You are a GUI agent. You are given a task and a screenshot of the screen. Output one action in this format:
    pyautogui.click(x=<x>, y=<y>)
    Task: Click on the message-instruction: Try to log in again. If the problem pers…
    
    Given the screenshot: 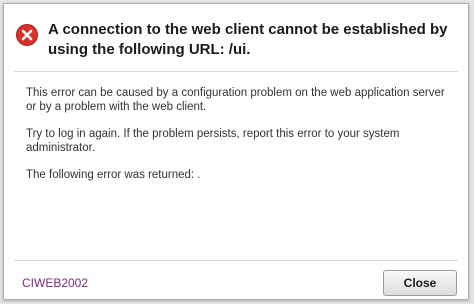 What is the action you would take?
    pyautogui.click(x=213, y=141)
    